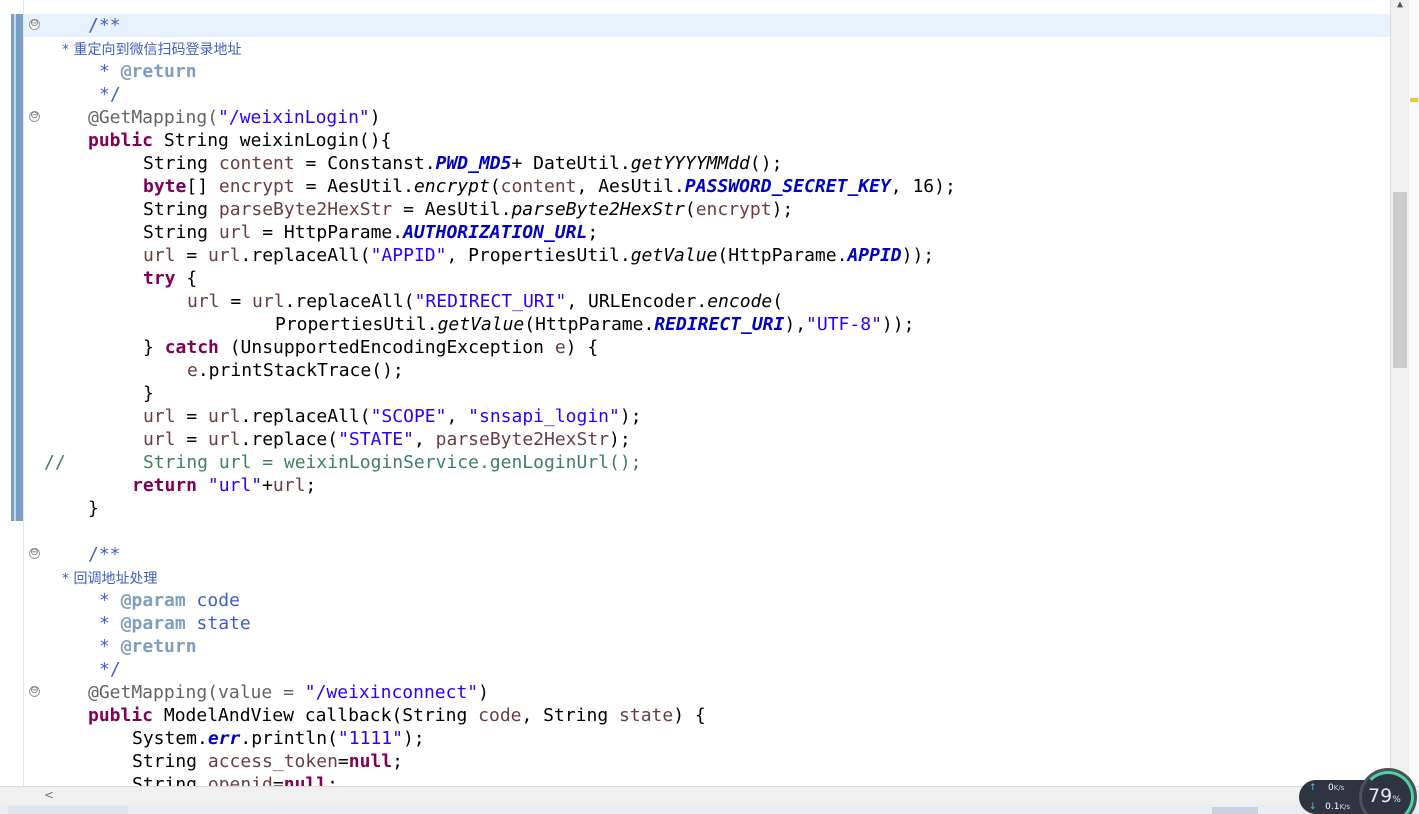 The width and height of the screenshot is (1419, 814). I want to click on scrollbar-thumb, so click(1400, 280).